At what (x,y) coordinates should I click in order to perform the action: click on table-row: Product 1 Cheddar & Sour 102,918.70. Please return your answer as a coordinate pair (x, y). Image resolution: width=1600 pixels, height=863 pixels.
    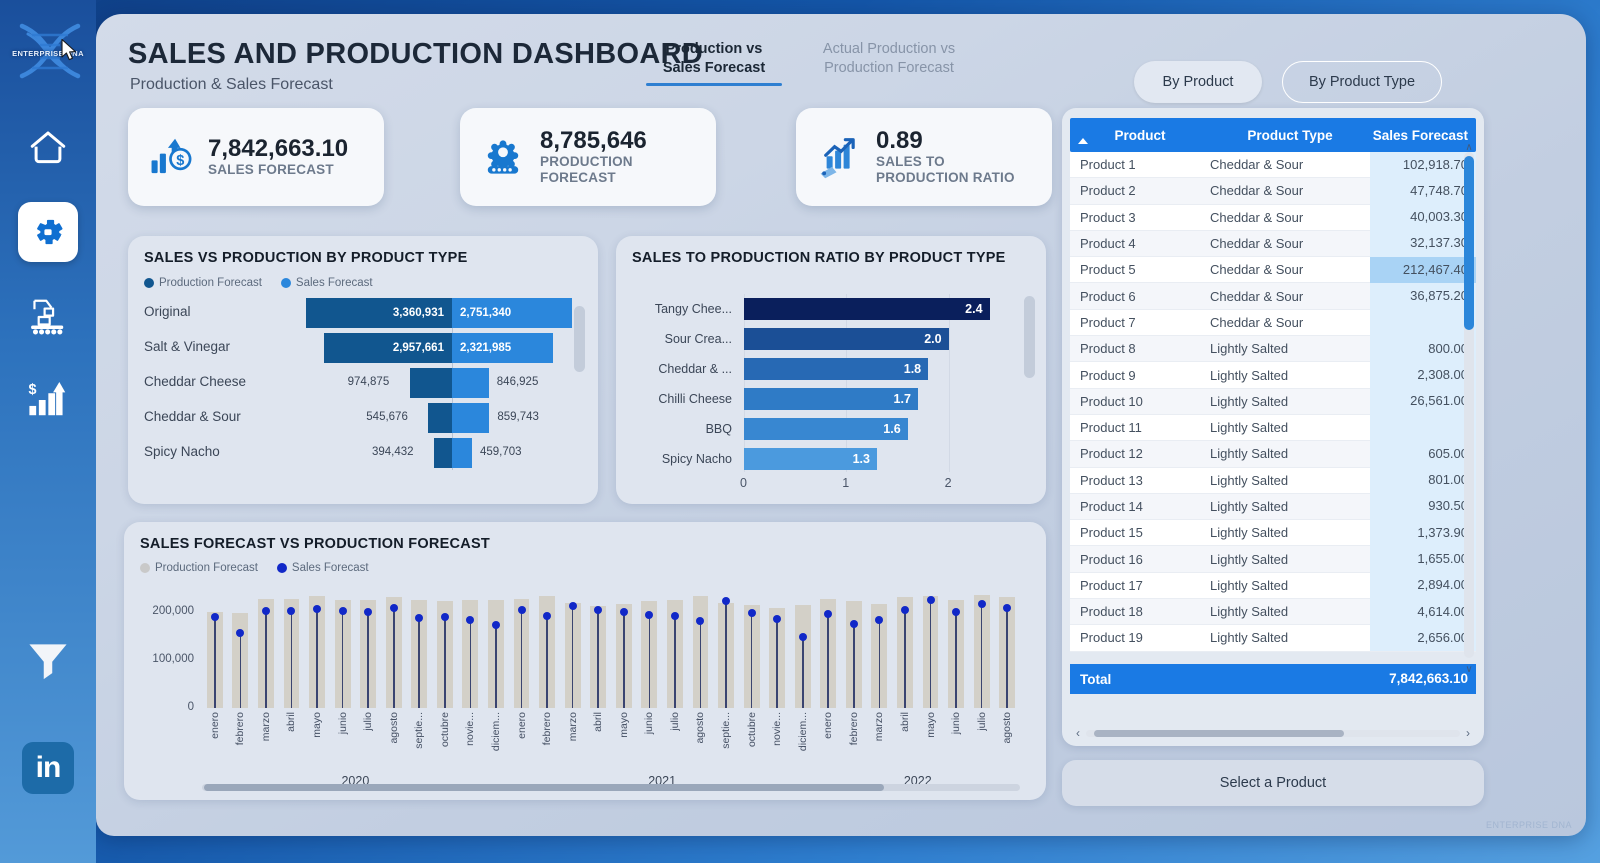
    Looking at the image, I should click on (1273, 165).